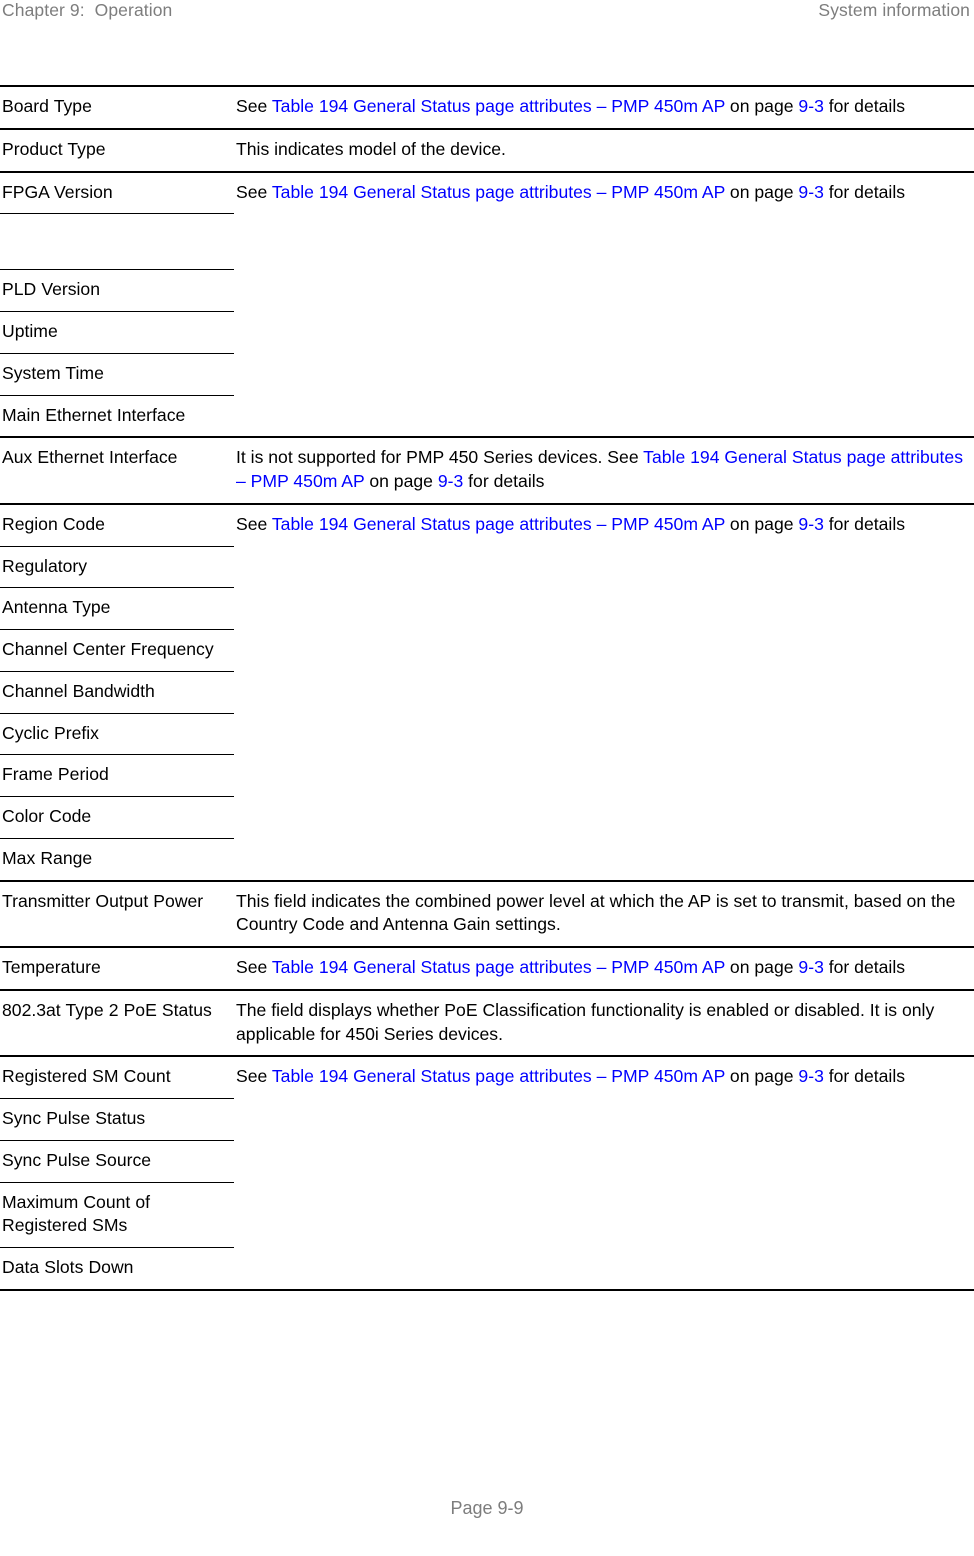 This screenshot has width=974, height=1556. Describe the element at coordinates (117, 566) in the screenshot. I see `attribute-label-regulatory: Regulatory` at that location.